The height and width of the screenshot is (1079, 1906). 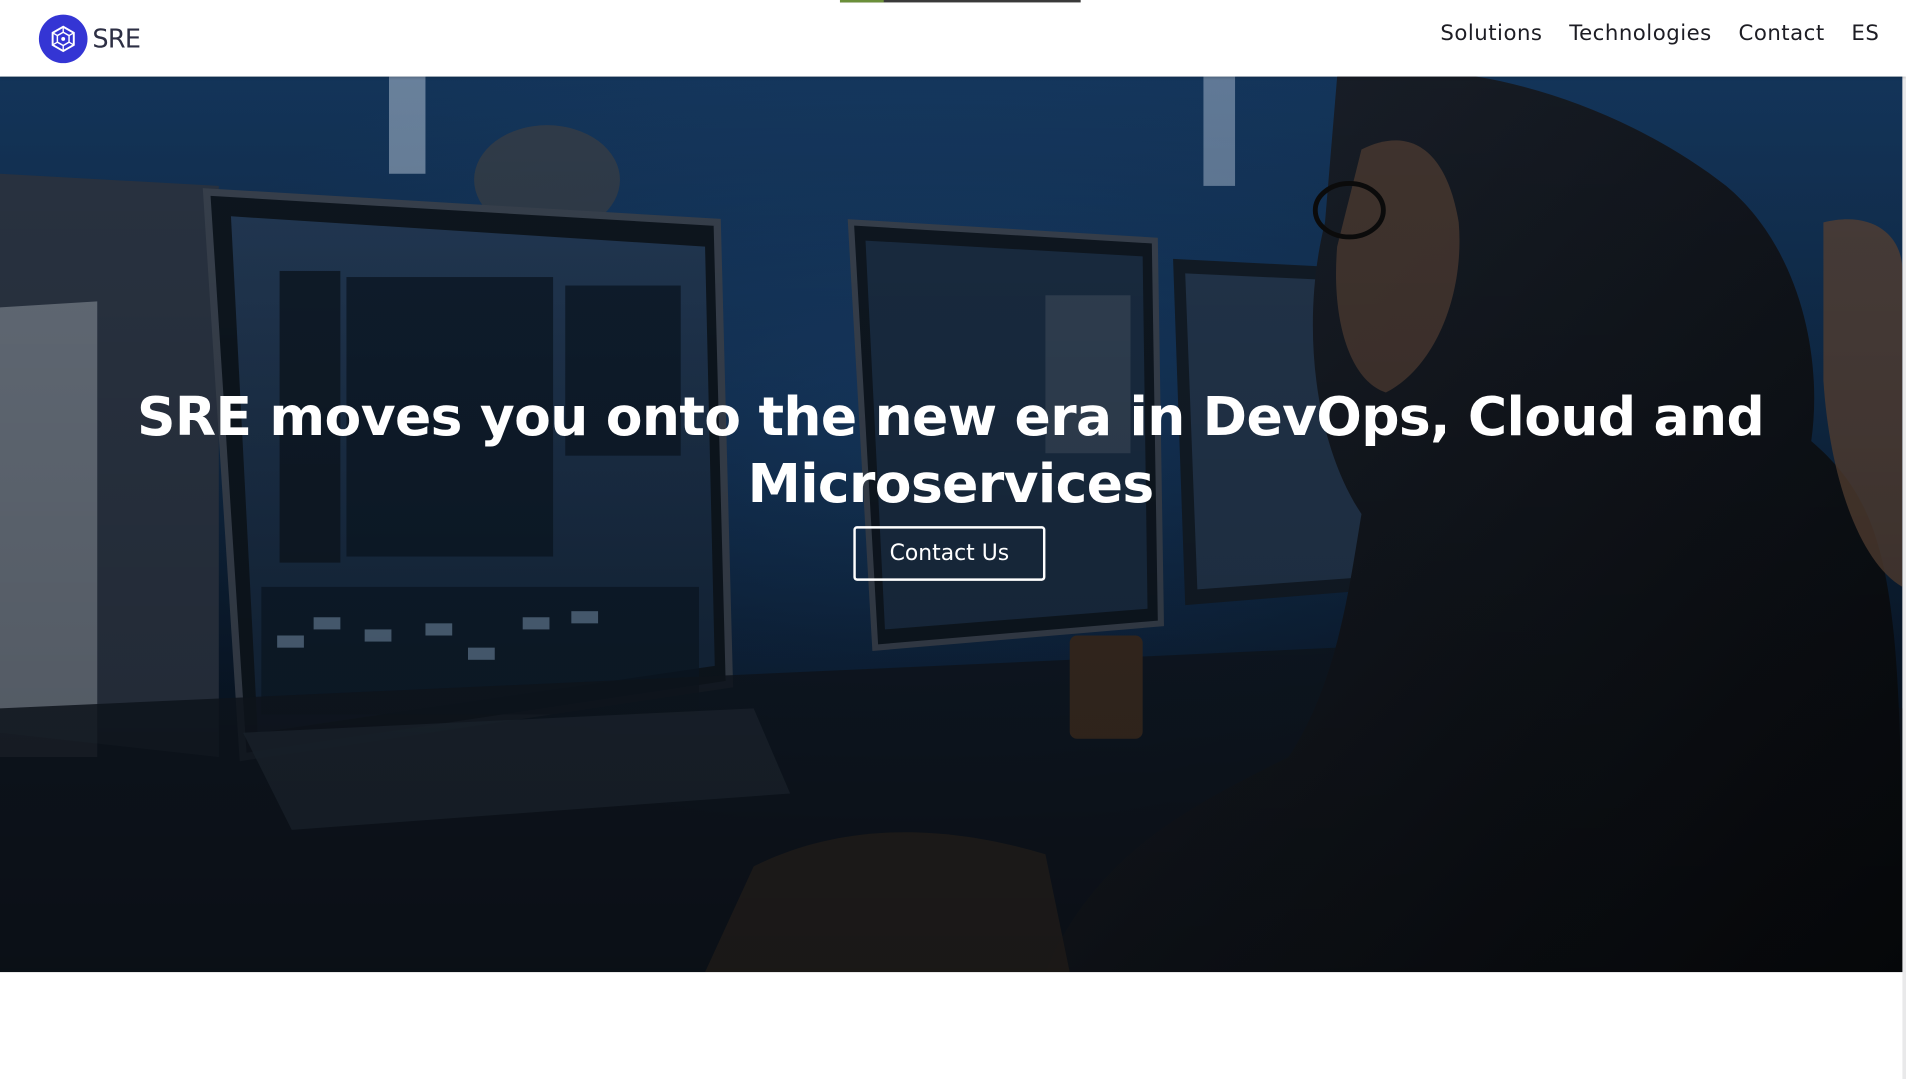 I want to click on site-header: SRE Solutions Technologies Contact ES, so click(x=953, y=38).